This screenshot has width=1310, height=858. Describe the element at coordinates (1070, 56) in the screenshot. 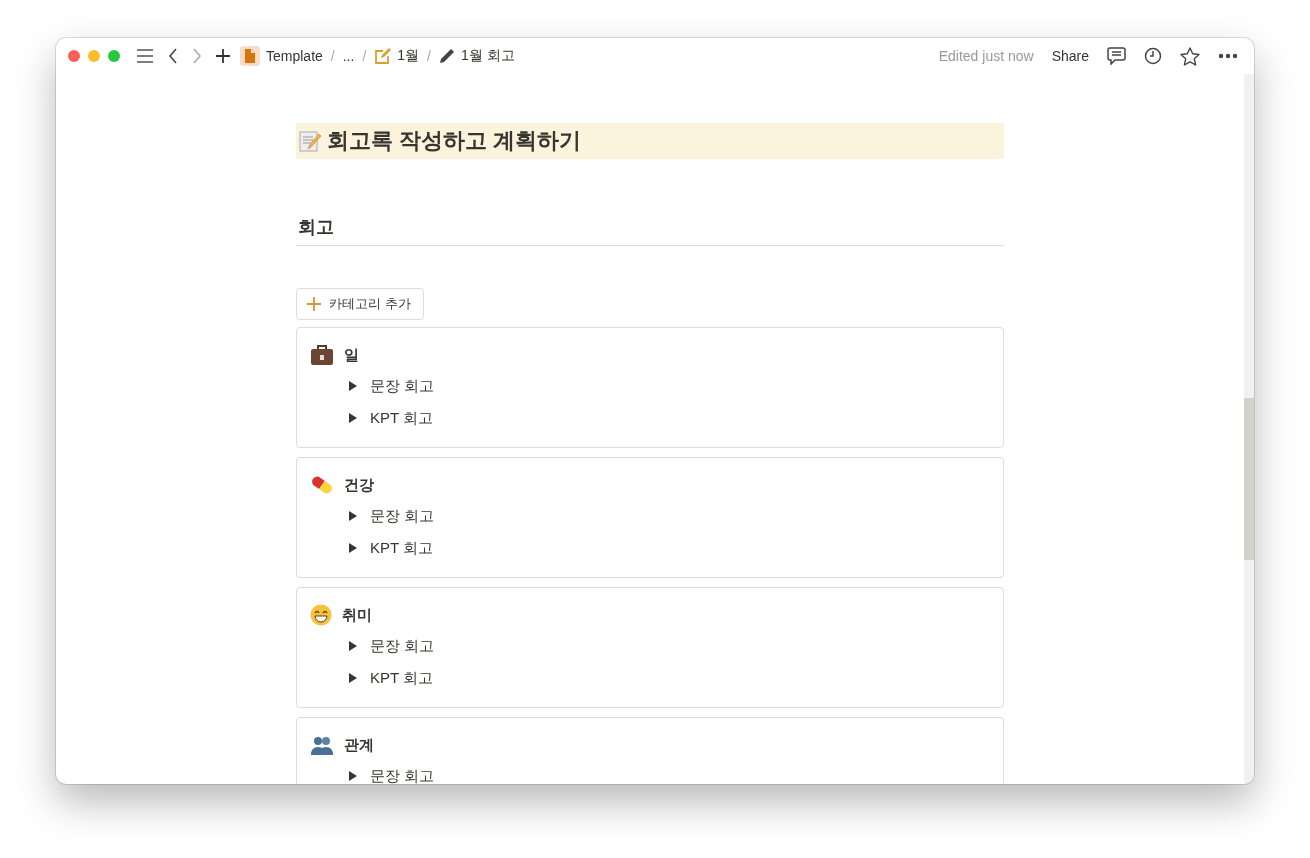

I see `share-button: Share` at that location.